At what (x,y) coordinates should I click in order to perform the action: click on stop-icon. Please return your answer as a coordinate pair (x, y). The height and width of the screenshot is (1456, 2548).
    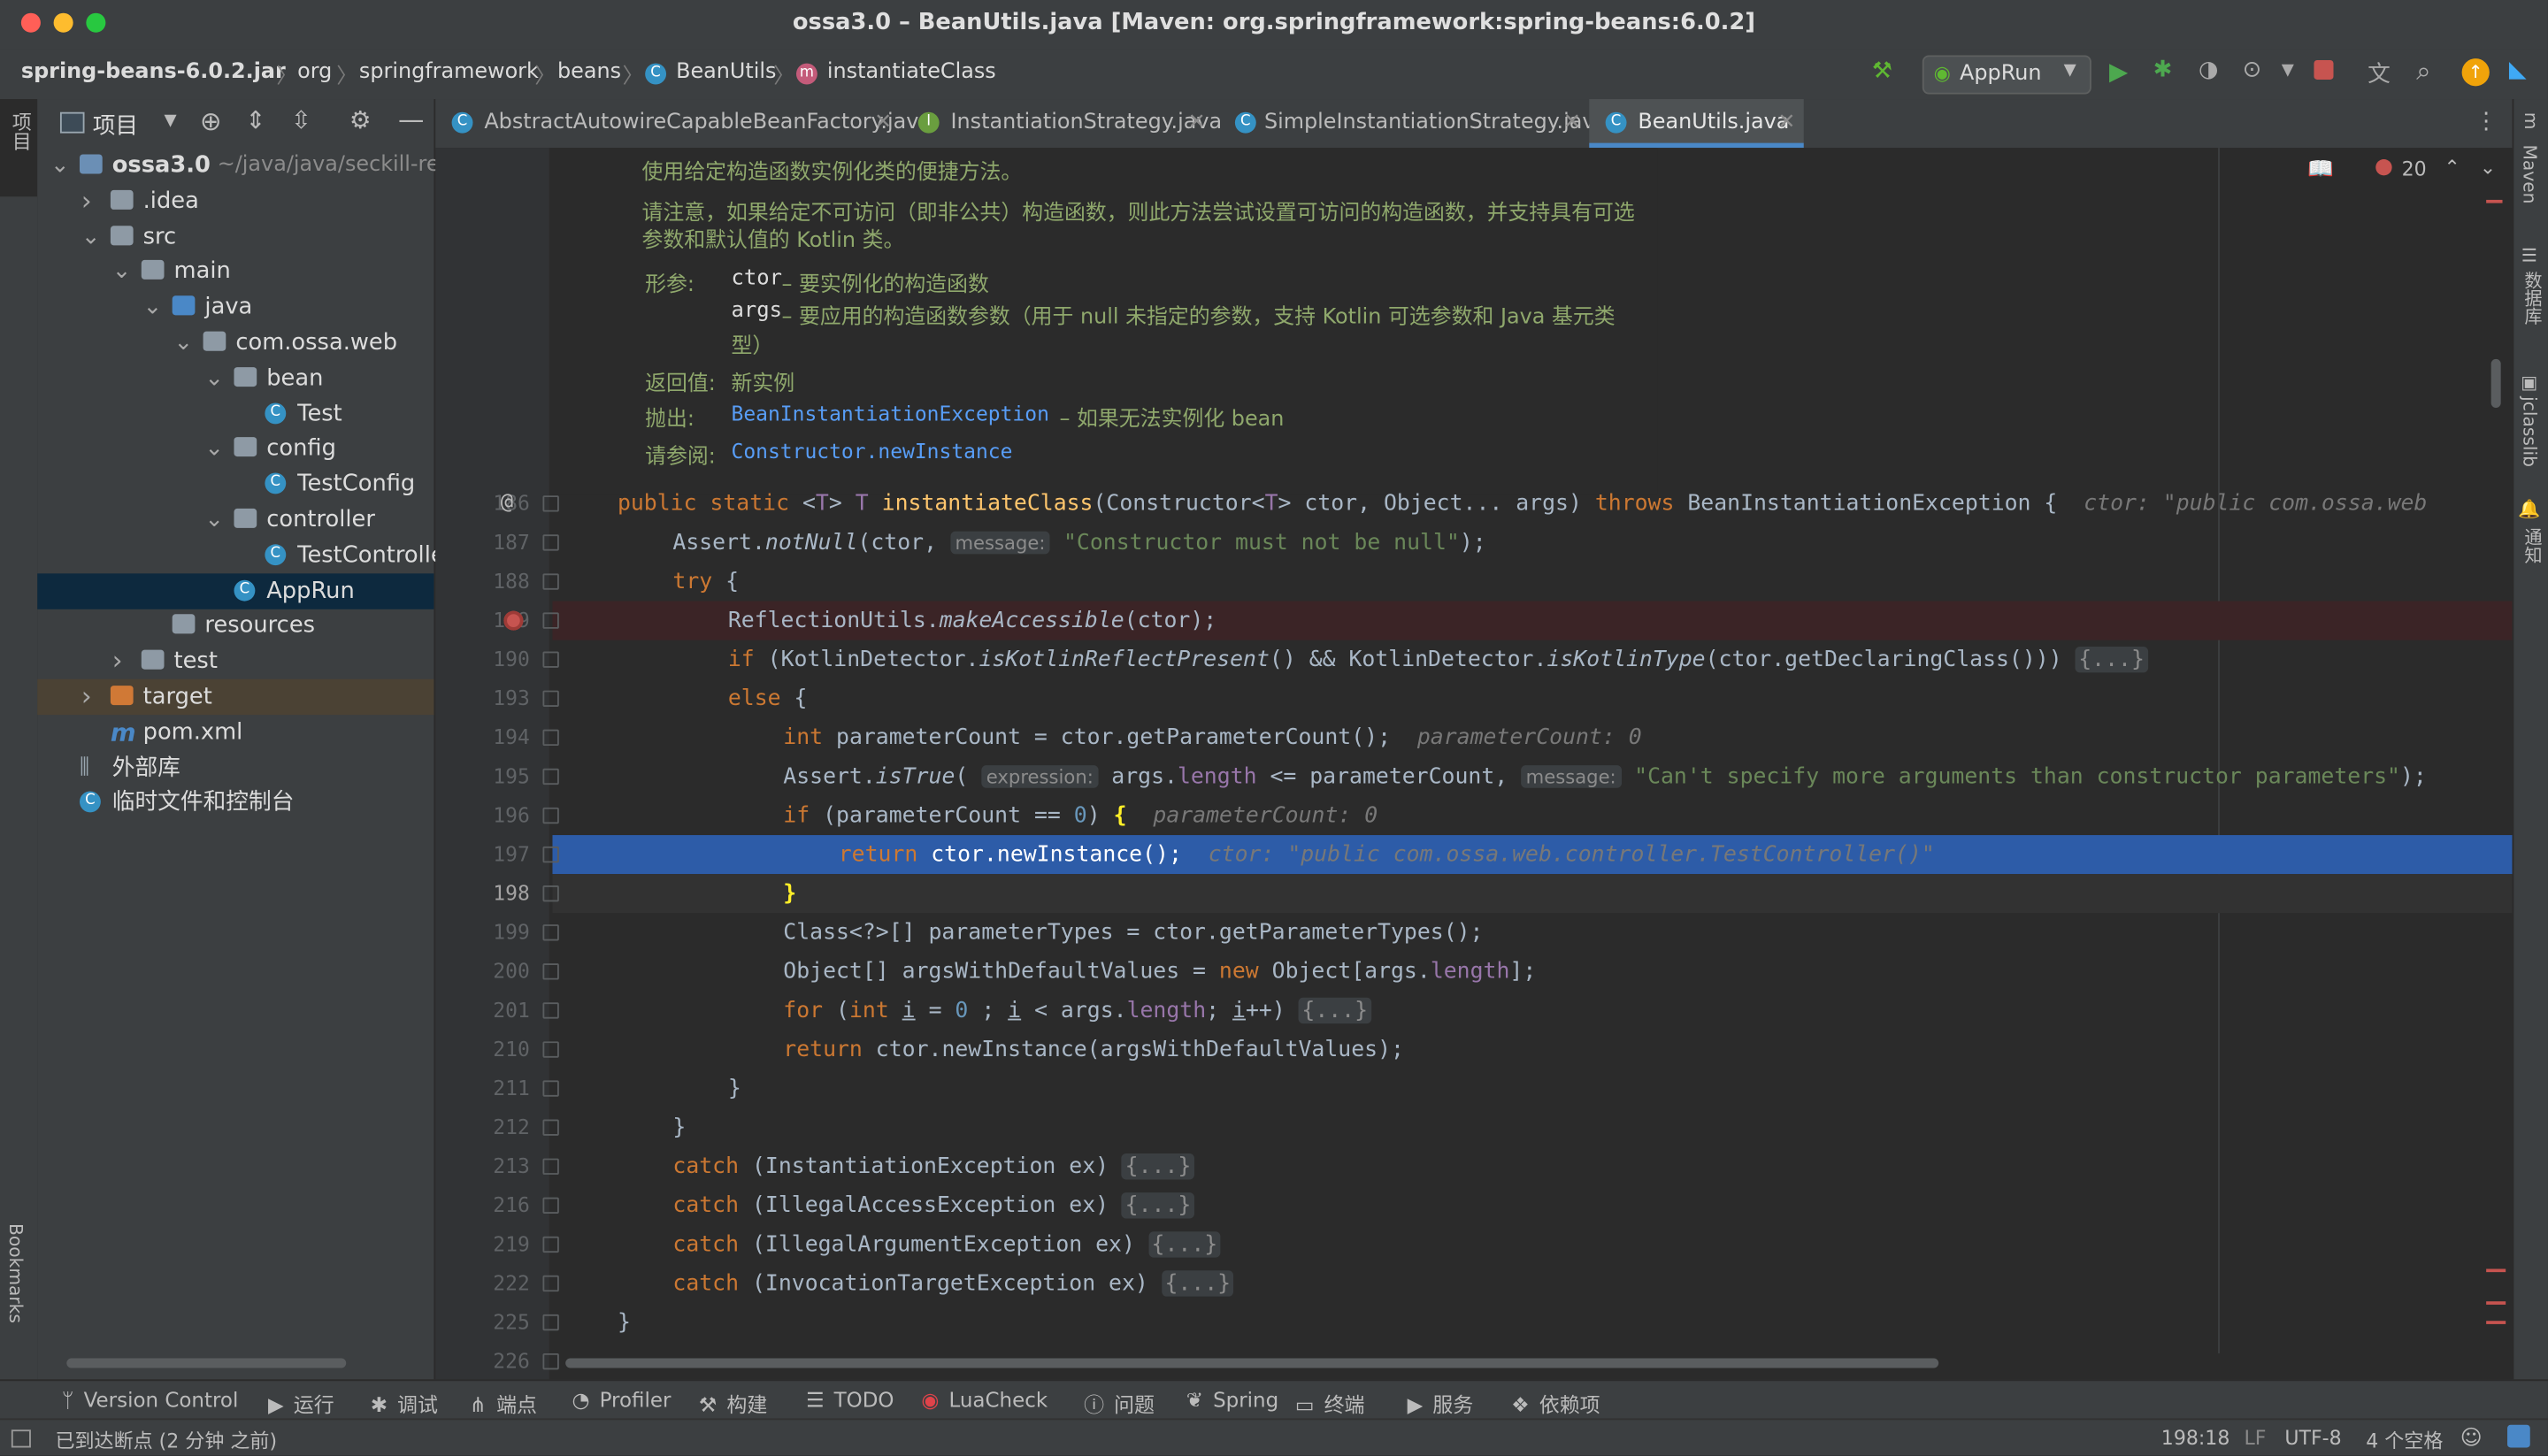
    Looking at the image, I should click on (2324, 69).